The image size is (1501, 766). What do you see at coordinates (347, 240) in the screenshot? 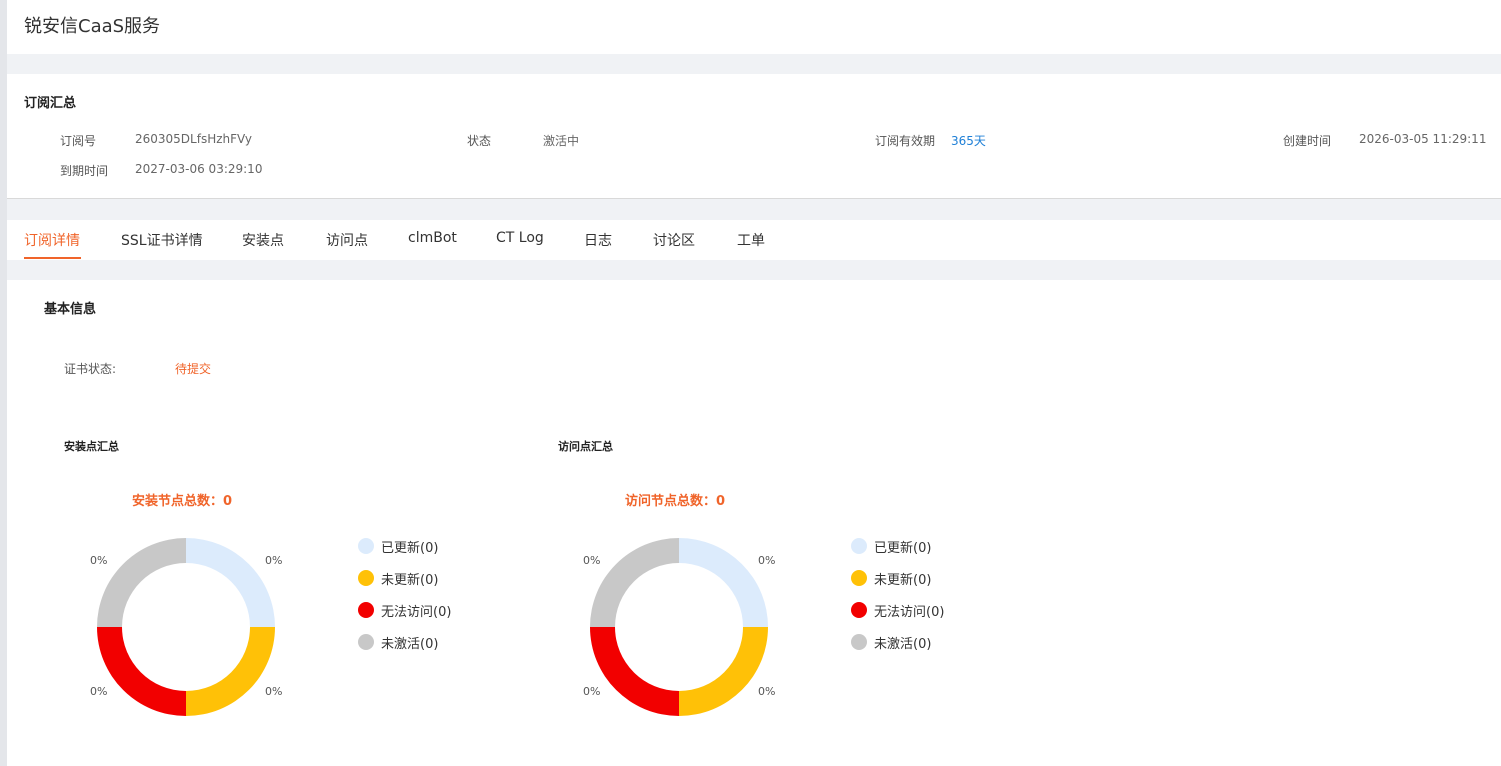
I see `tab-access-points: 访问点` at bounding box center [347, 240].